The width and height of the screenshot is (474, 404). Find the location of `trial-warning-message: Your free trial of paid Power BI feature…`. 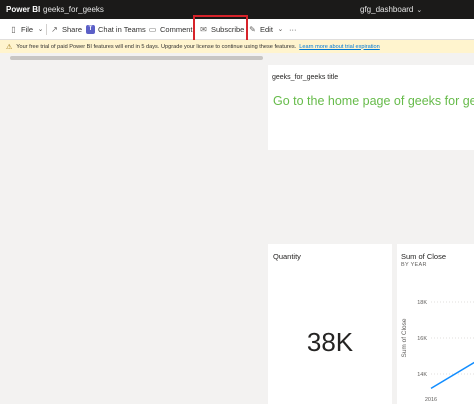

trial-warning-message: Your free trial of paid Power BI feature… is located at coordinates (156, 46).